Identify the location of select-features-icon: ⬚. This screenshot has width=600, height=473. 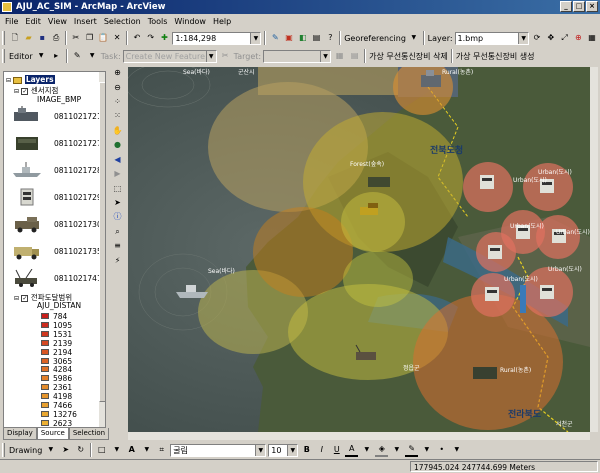
(117, 188).